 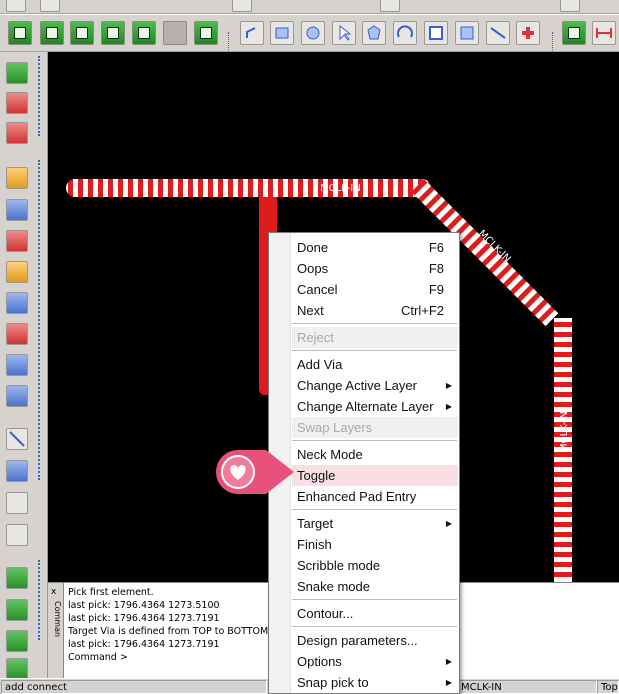 I want to click on top-toolbar-partial, so click(x=309, y=7).